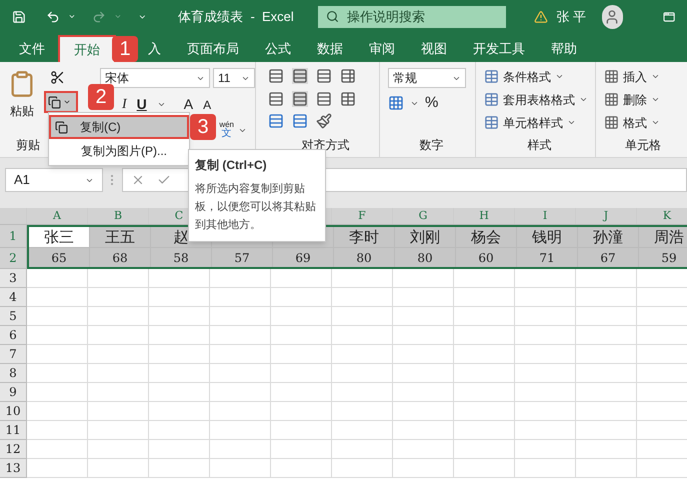 The width and height of the screenshot is (687, 481). I want to click on row-header: 7, so click(13, 354).